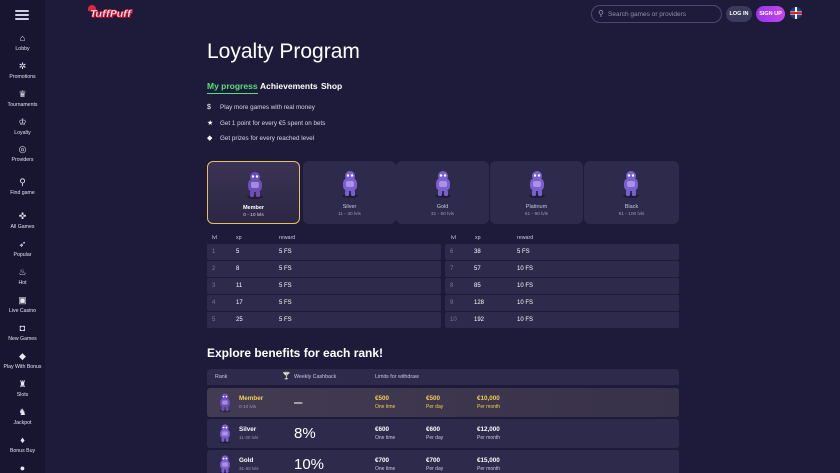  I want to click on tab-my-progress: My progress, so click(232, 87).